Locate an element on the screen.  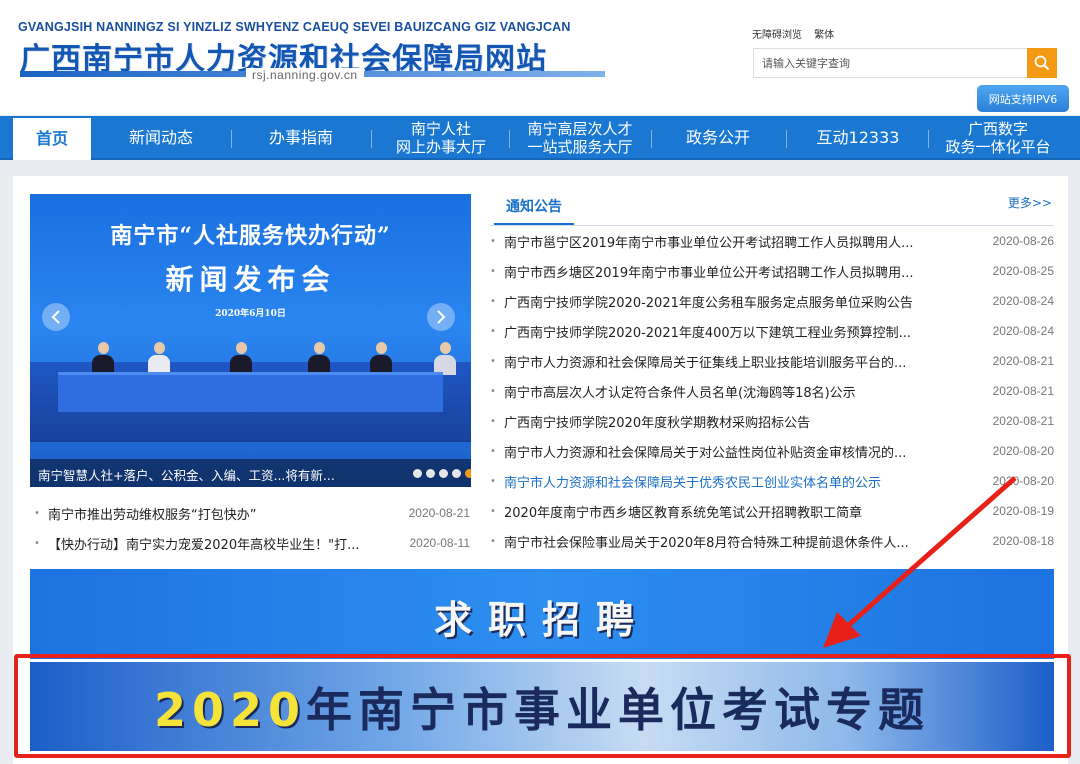
nav-online-hall-line1: 南宁人社 is located at coordinates (440, 129).